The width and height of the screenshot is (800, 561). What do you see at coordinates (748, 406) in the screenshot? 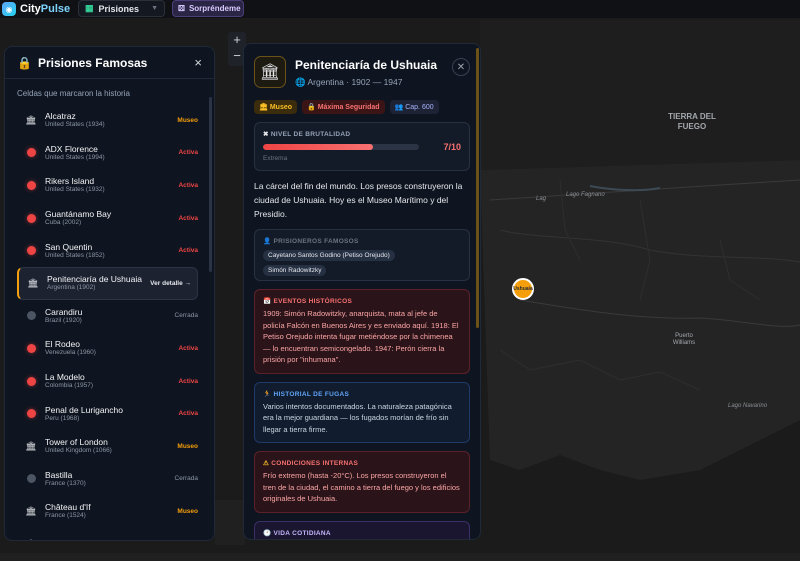
I see `map-label-lago-navarino: Lago Navarino` at bounding box center [748, 406].